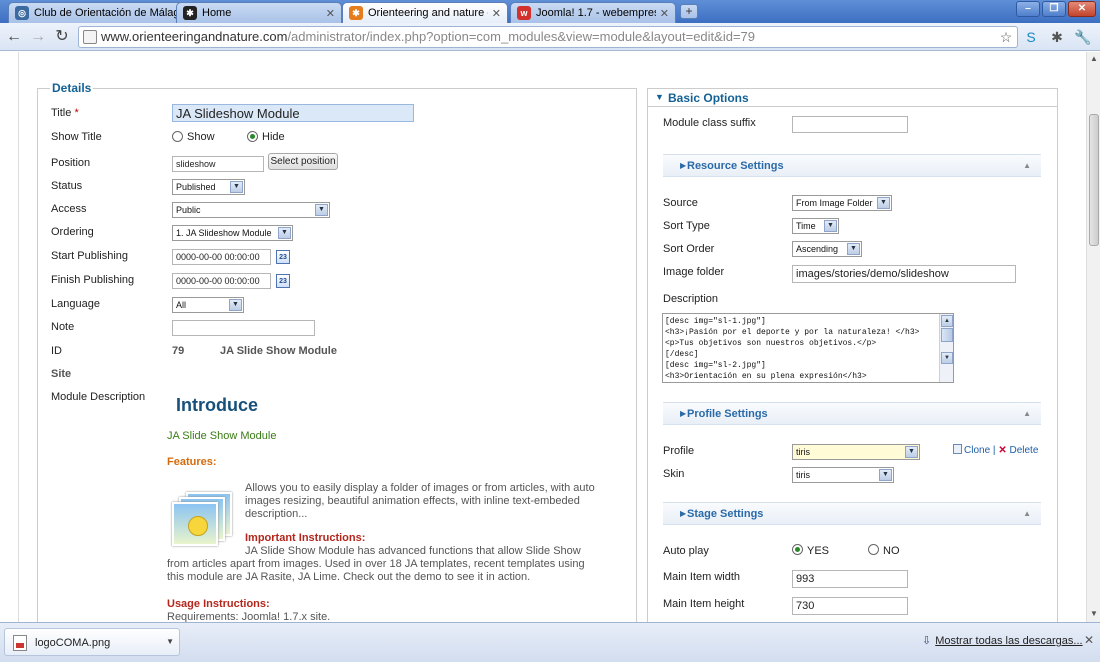  Describe the element at coordinates (222, 436) in the screenshot. I see `intro-module-name: JA Slide Show Module` at that location.